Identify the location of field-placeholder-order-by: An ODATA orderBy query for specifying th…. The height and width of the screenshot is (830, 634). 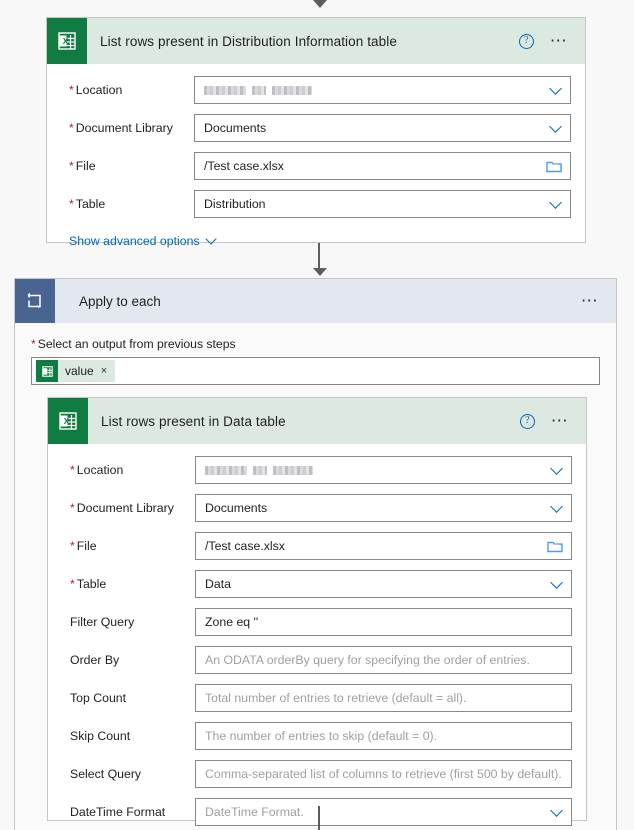
(367, 660).